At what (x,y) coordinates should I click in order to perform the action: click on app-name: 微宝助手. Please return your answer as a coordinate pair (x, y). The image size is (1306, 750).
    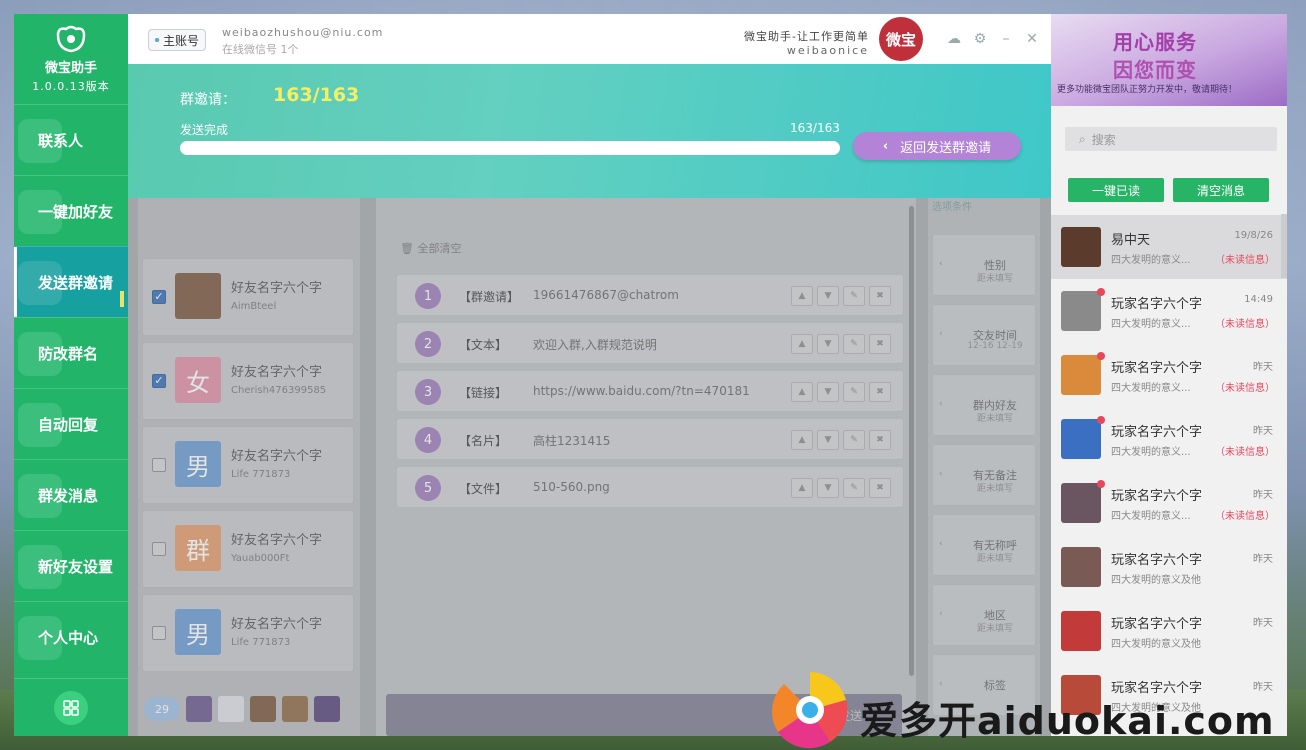
    Looking at the image, I should click on (70, 68).